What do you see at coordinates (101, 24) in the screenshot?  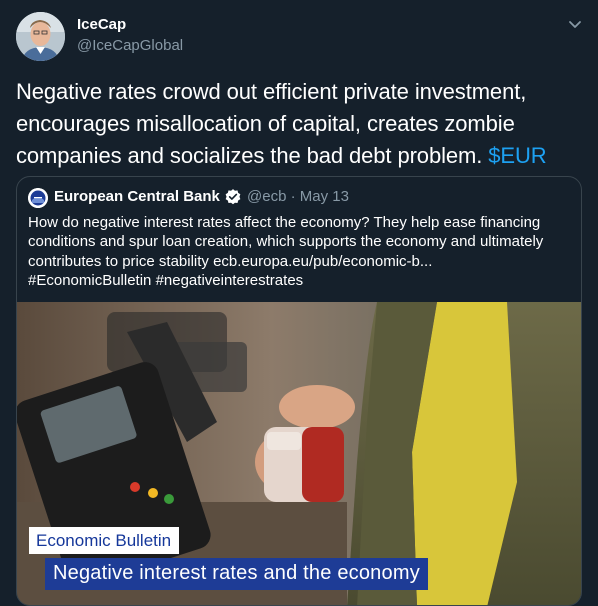 I see `author-name: IceCap` at bounding box center [101, 24].